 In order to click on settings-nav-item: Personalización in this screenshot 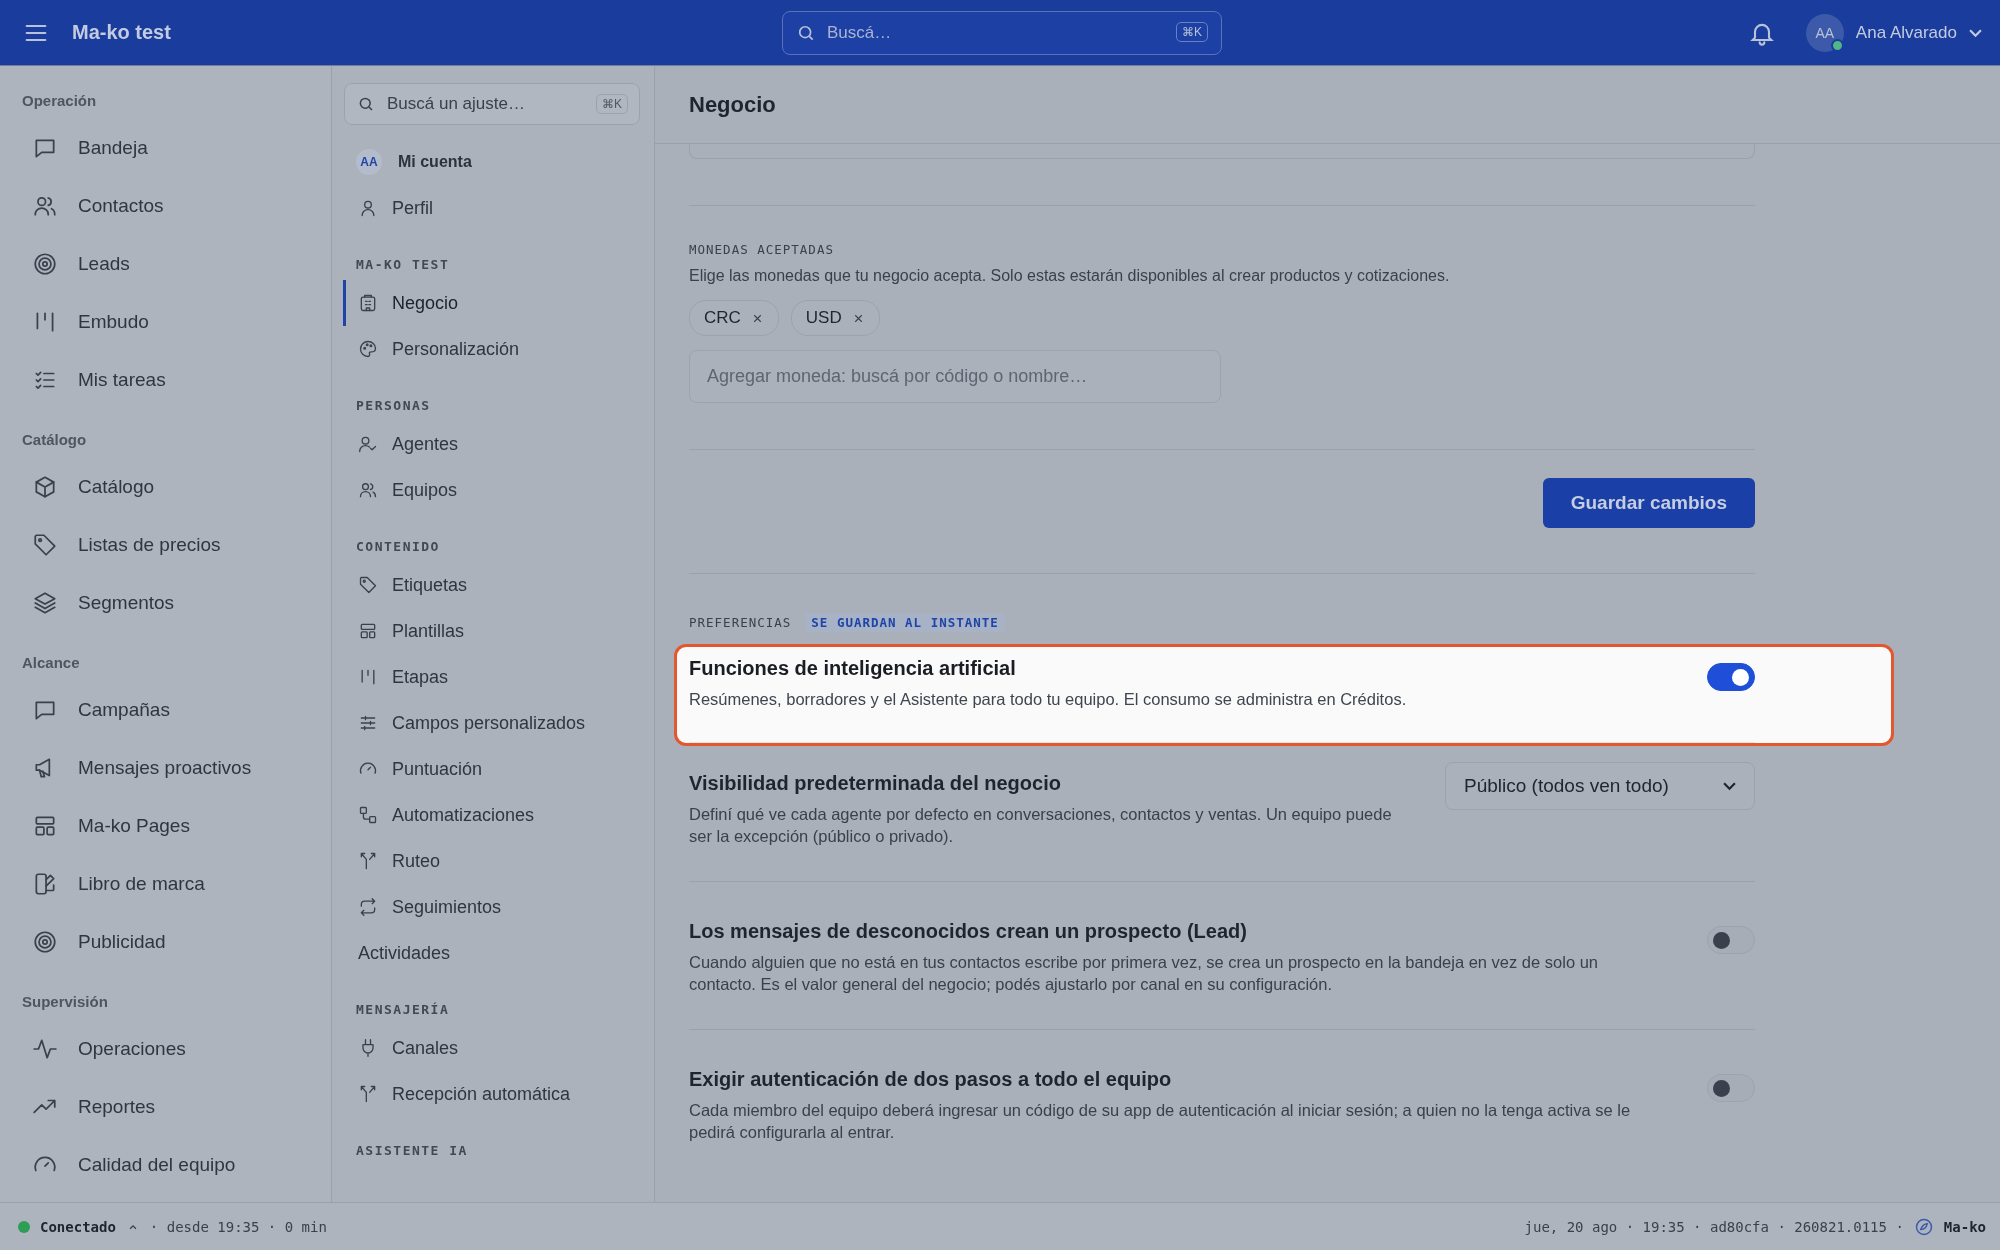, I will do `click(491, 349)`.